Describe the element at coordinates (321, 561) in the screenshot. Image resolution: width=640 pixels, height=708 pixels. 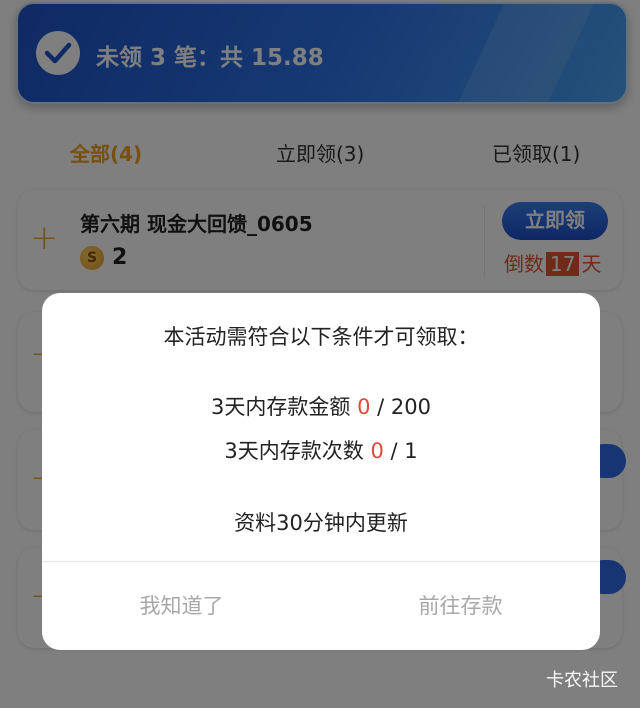
I see `dialog-divider` at that location.